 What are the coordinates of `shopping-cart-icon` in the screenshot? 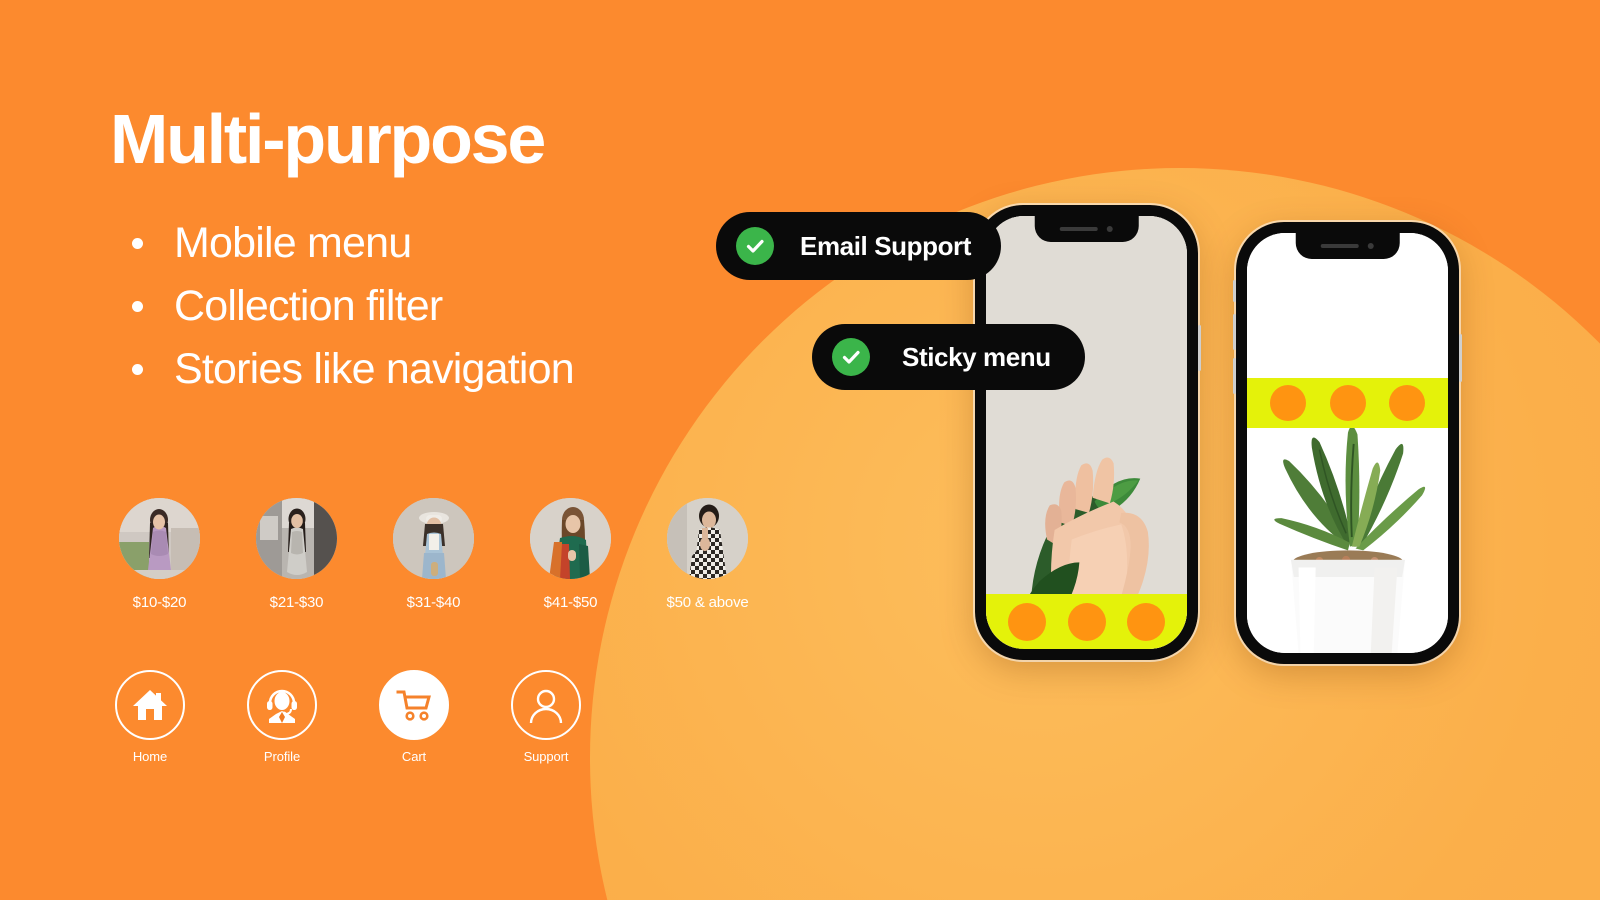 It's located at (414, 705).